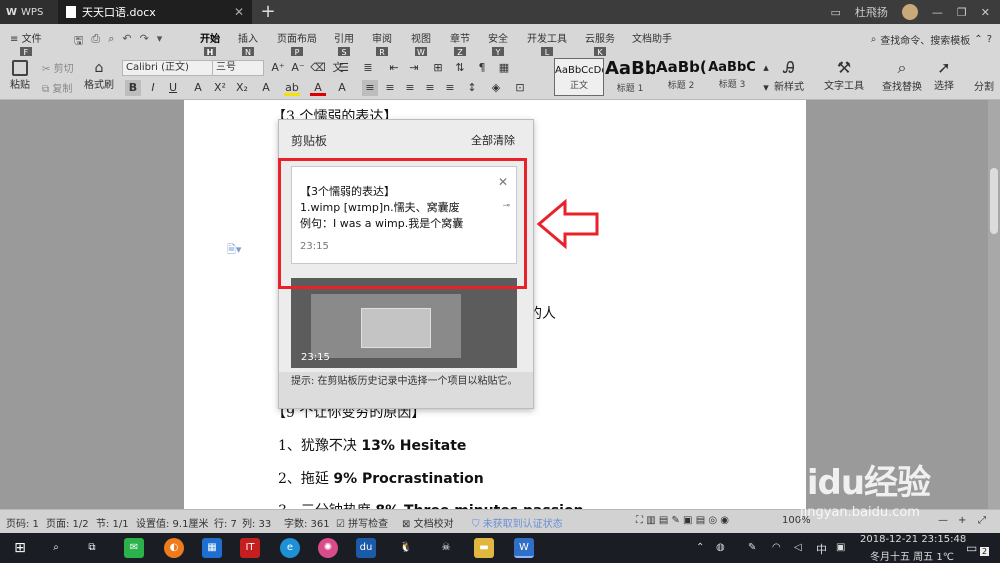 The height and width of the screenshot is (563, 1000). Describe the element at coordinates (382, 44) in the screenshot. I see `tab-review: 审阅 R` at that location.